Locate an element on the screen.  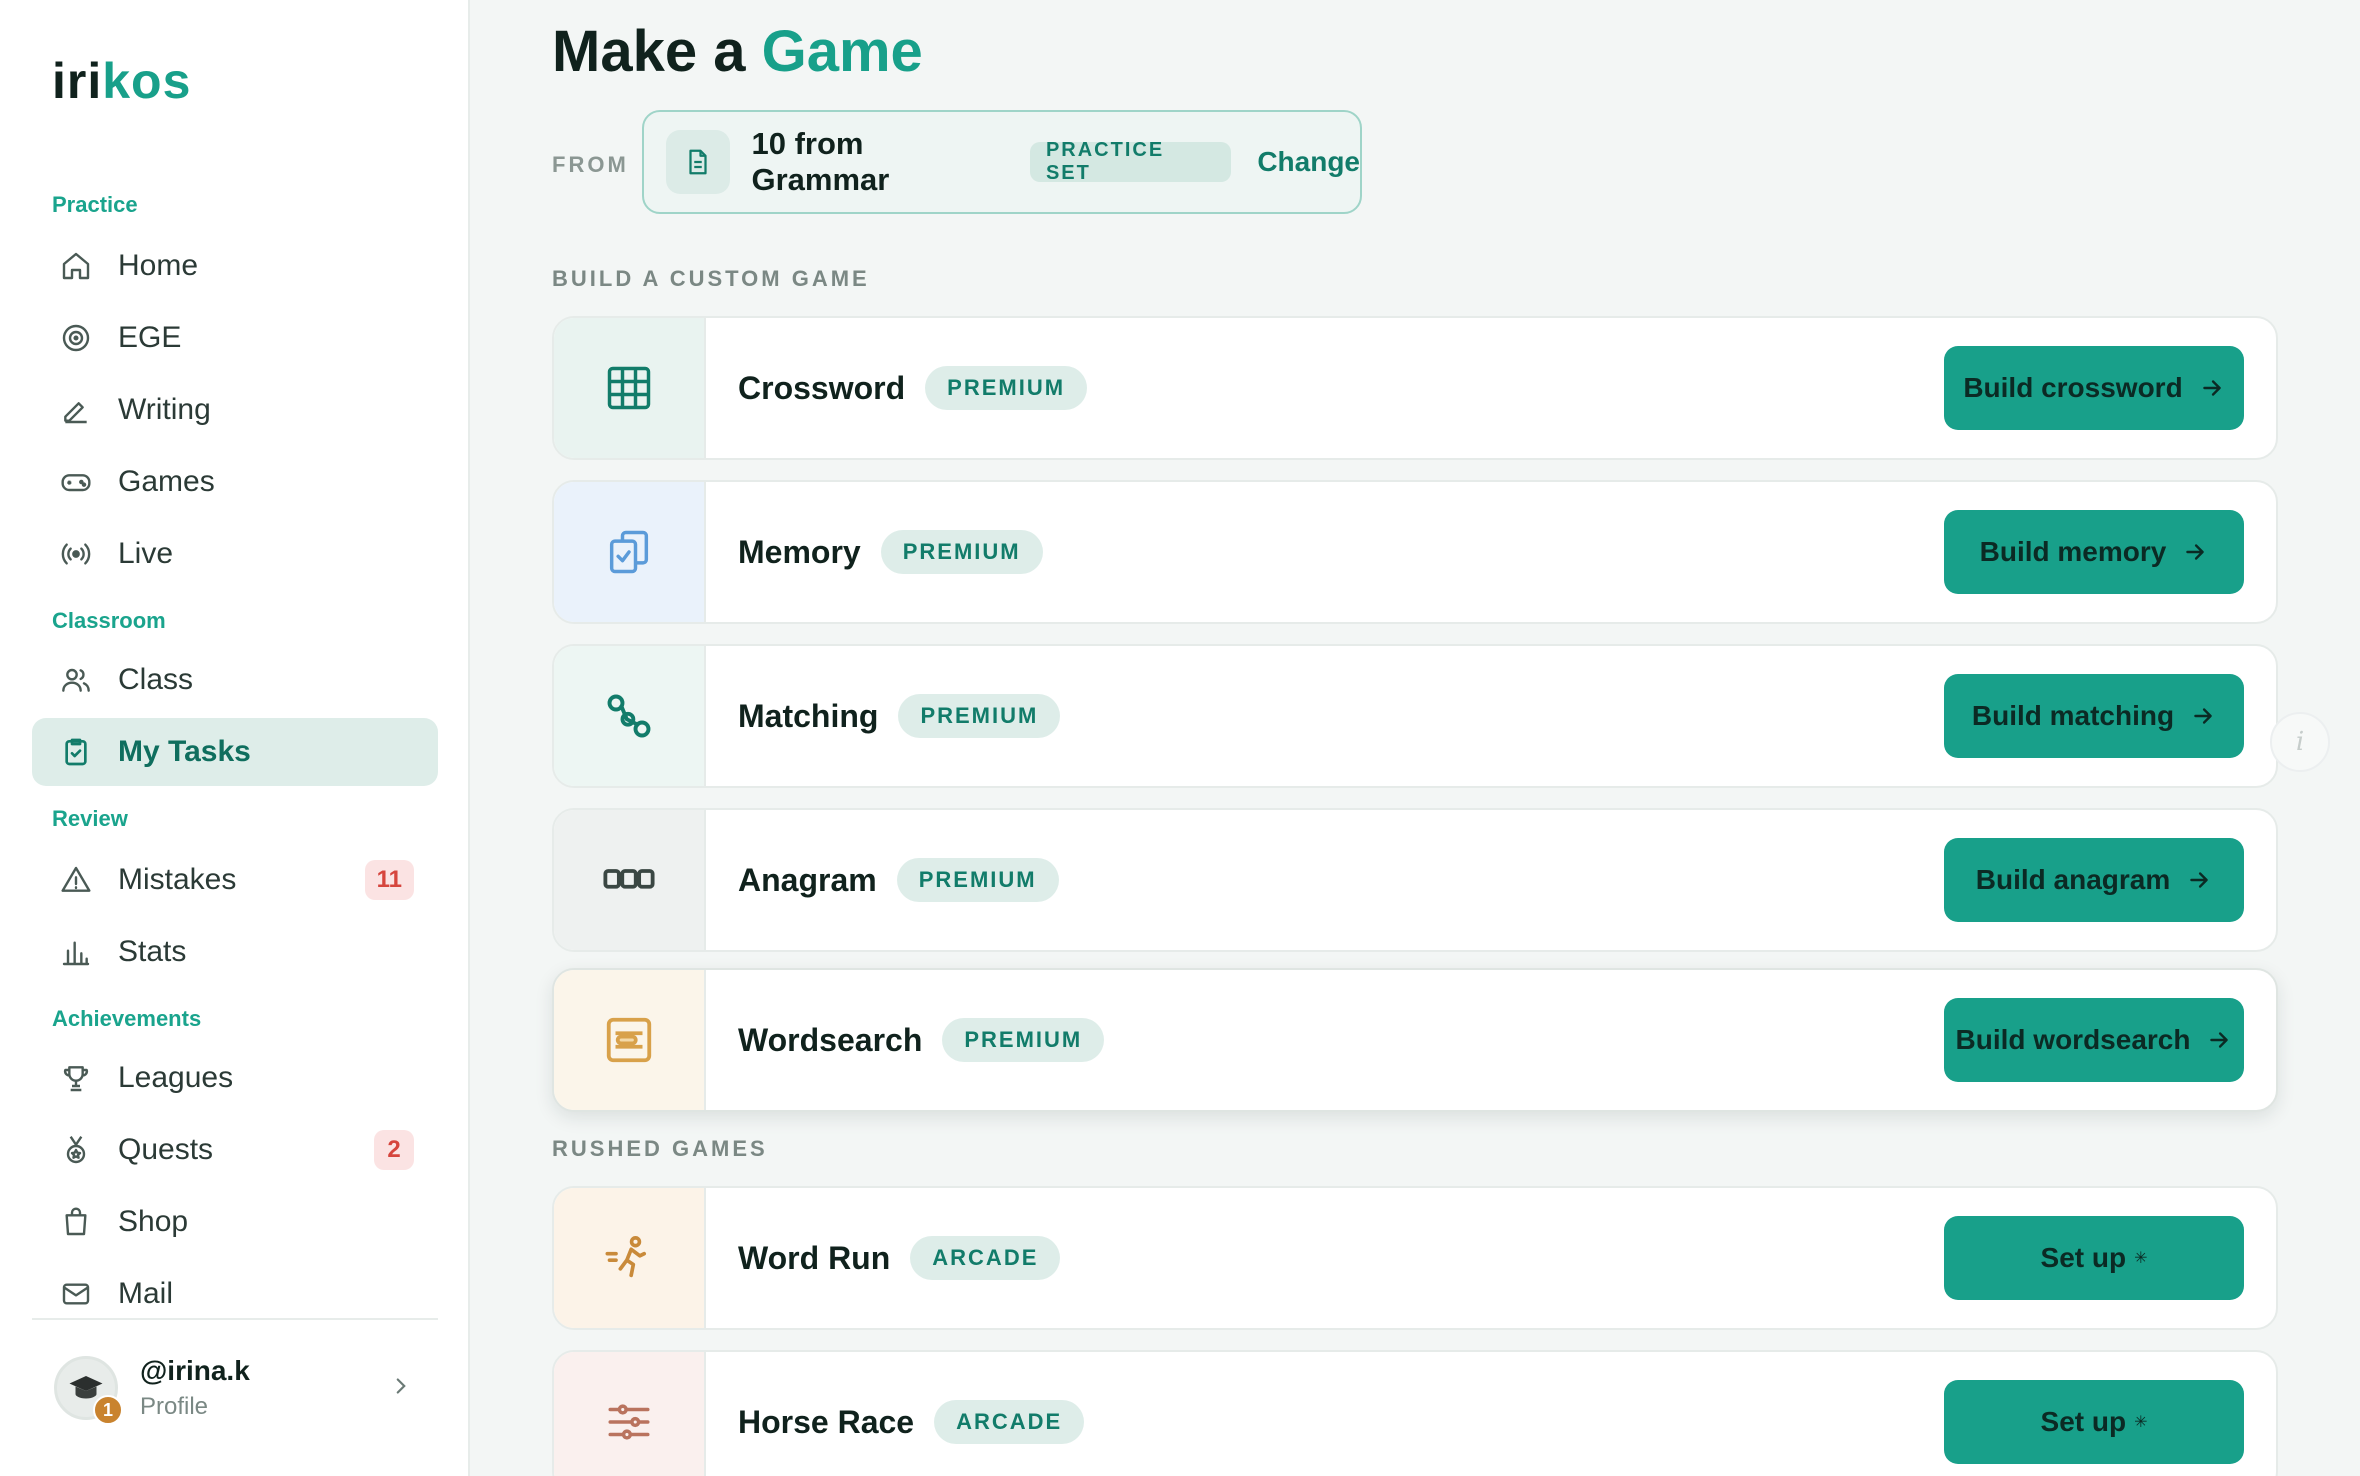
medal-icon is located at coordinates (76, 1150).